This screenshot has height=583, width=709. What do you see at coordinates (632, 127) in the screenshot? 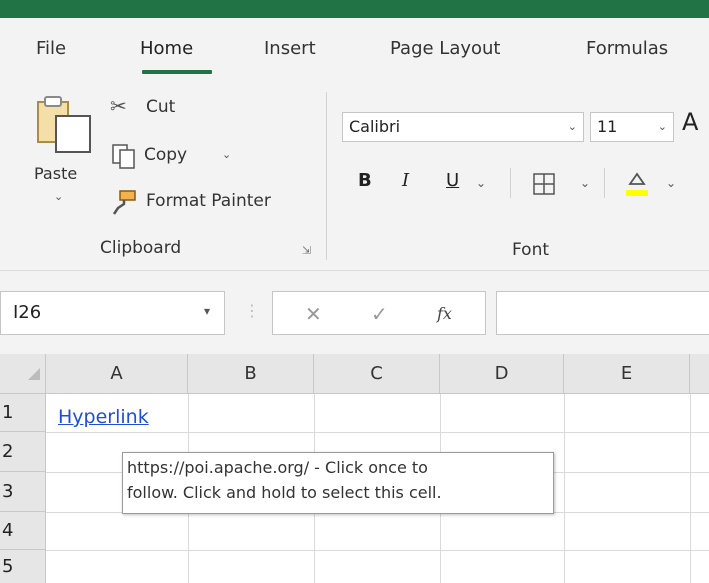
I see `font-size-select: 11 ⌄` at bounding box center [632, 127].